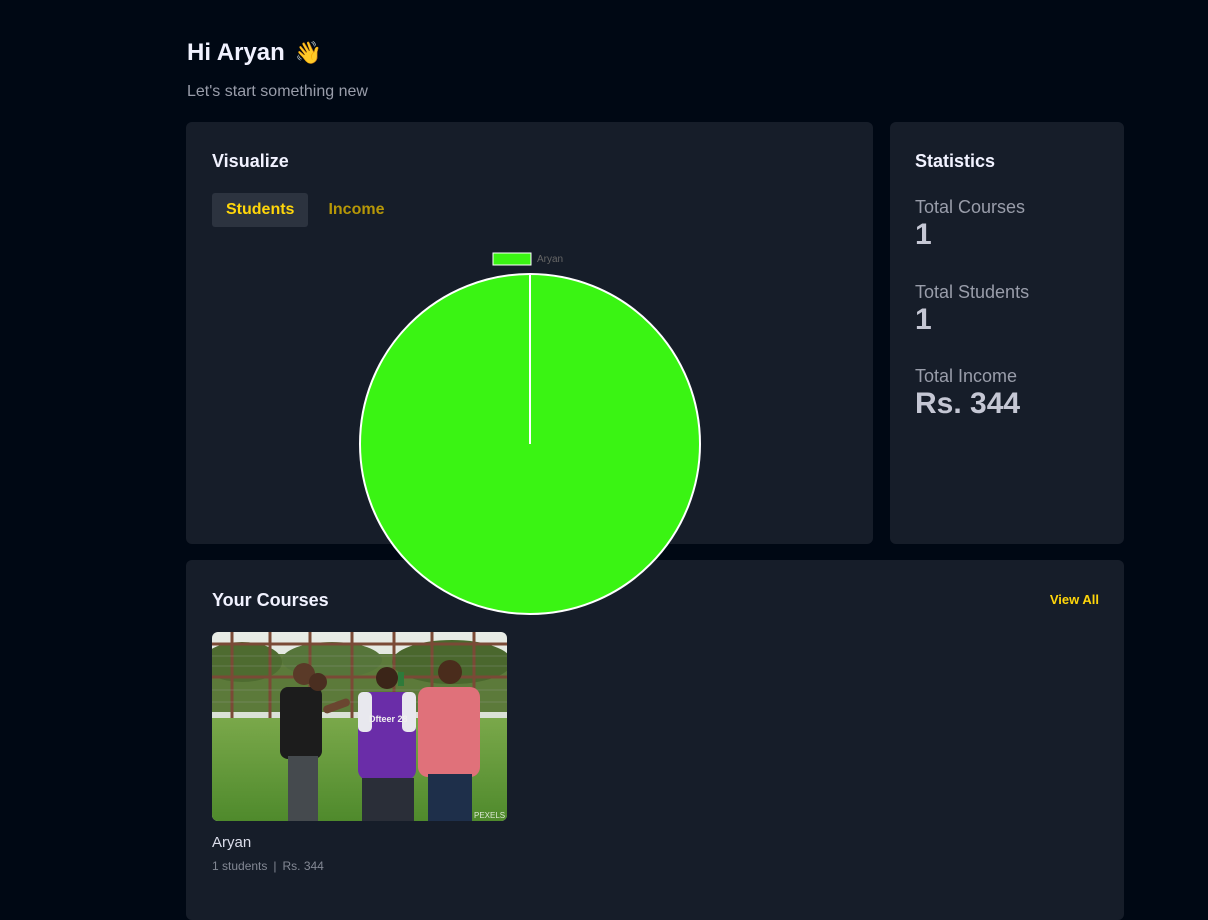  Describe the element at coordinates (972, 292) in the screenshot. I see `stat-label: Total Students` at that location.